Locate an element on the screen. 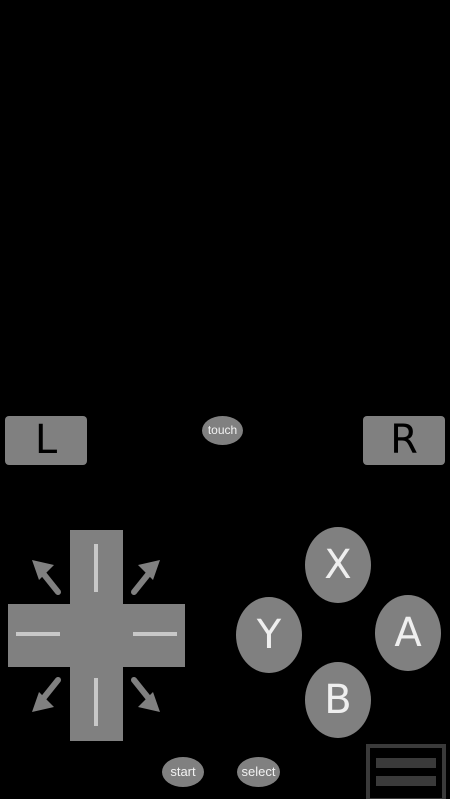  diagonal-arrow-icon-downright is located at coordinates (145, 694).